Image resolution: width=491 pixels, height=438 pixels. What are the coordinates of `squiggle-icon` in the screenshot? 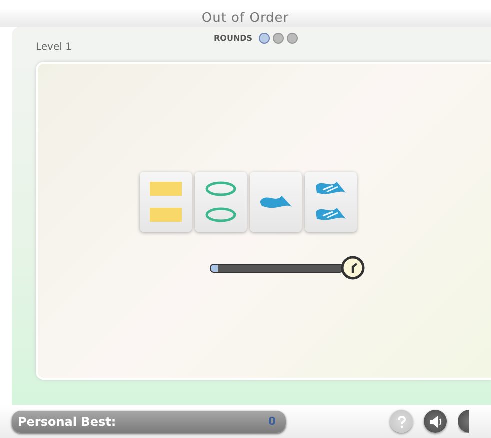 It's located at (276, 202).